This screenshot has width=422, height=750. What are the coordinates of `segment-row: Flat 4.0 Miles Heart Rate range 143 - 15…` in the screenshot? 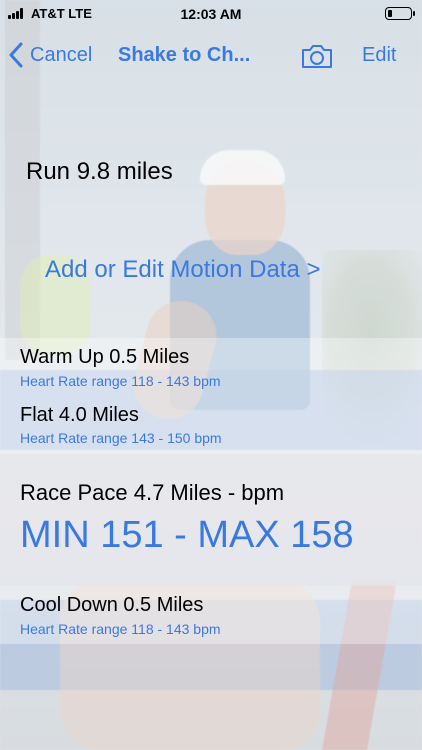 It's located at (211, 425).